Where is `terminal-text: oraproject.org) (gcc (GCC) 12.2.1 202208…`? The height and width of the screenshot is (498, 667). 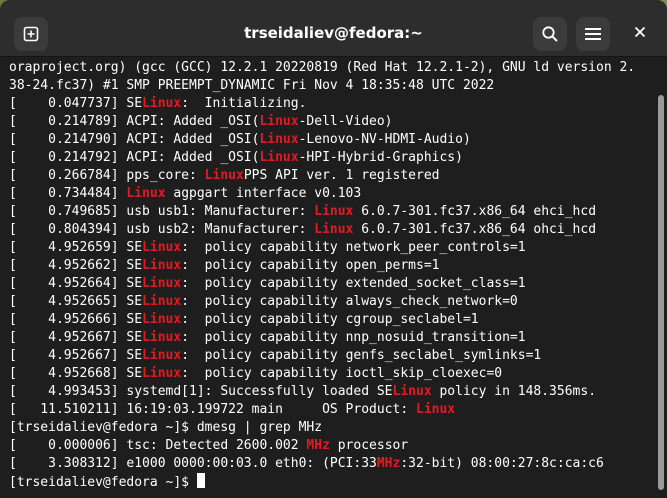 terminal-text: oraproject.org) (gcc (GCC) 12.2.1 202208… is located at coordinates (322, 67).